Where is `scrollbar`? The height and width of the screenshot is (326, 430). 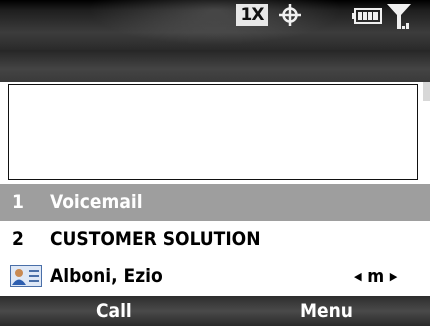
scrollbar is located at coordinates (426, 91).